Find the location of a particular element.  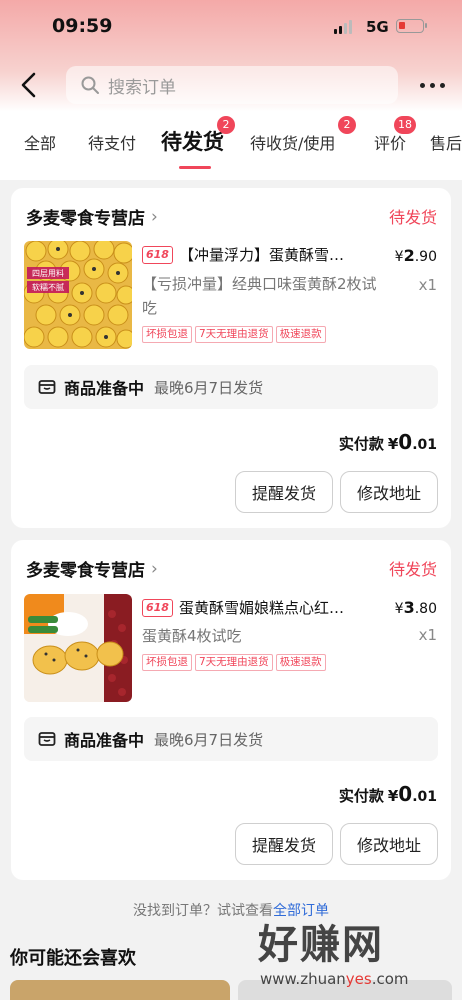

product-thumbnail: 四层用料 软糯不腻 is located at coordinates (78, 295).